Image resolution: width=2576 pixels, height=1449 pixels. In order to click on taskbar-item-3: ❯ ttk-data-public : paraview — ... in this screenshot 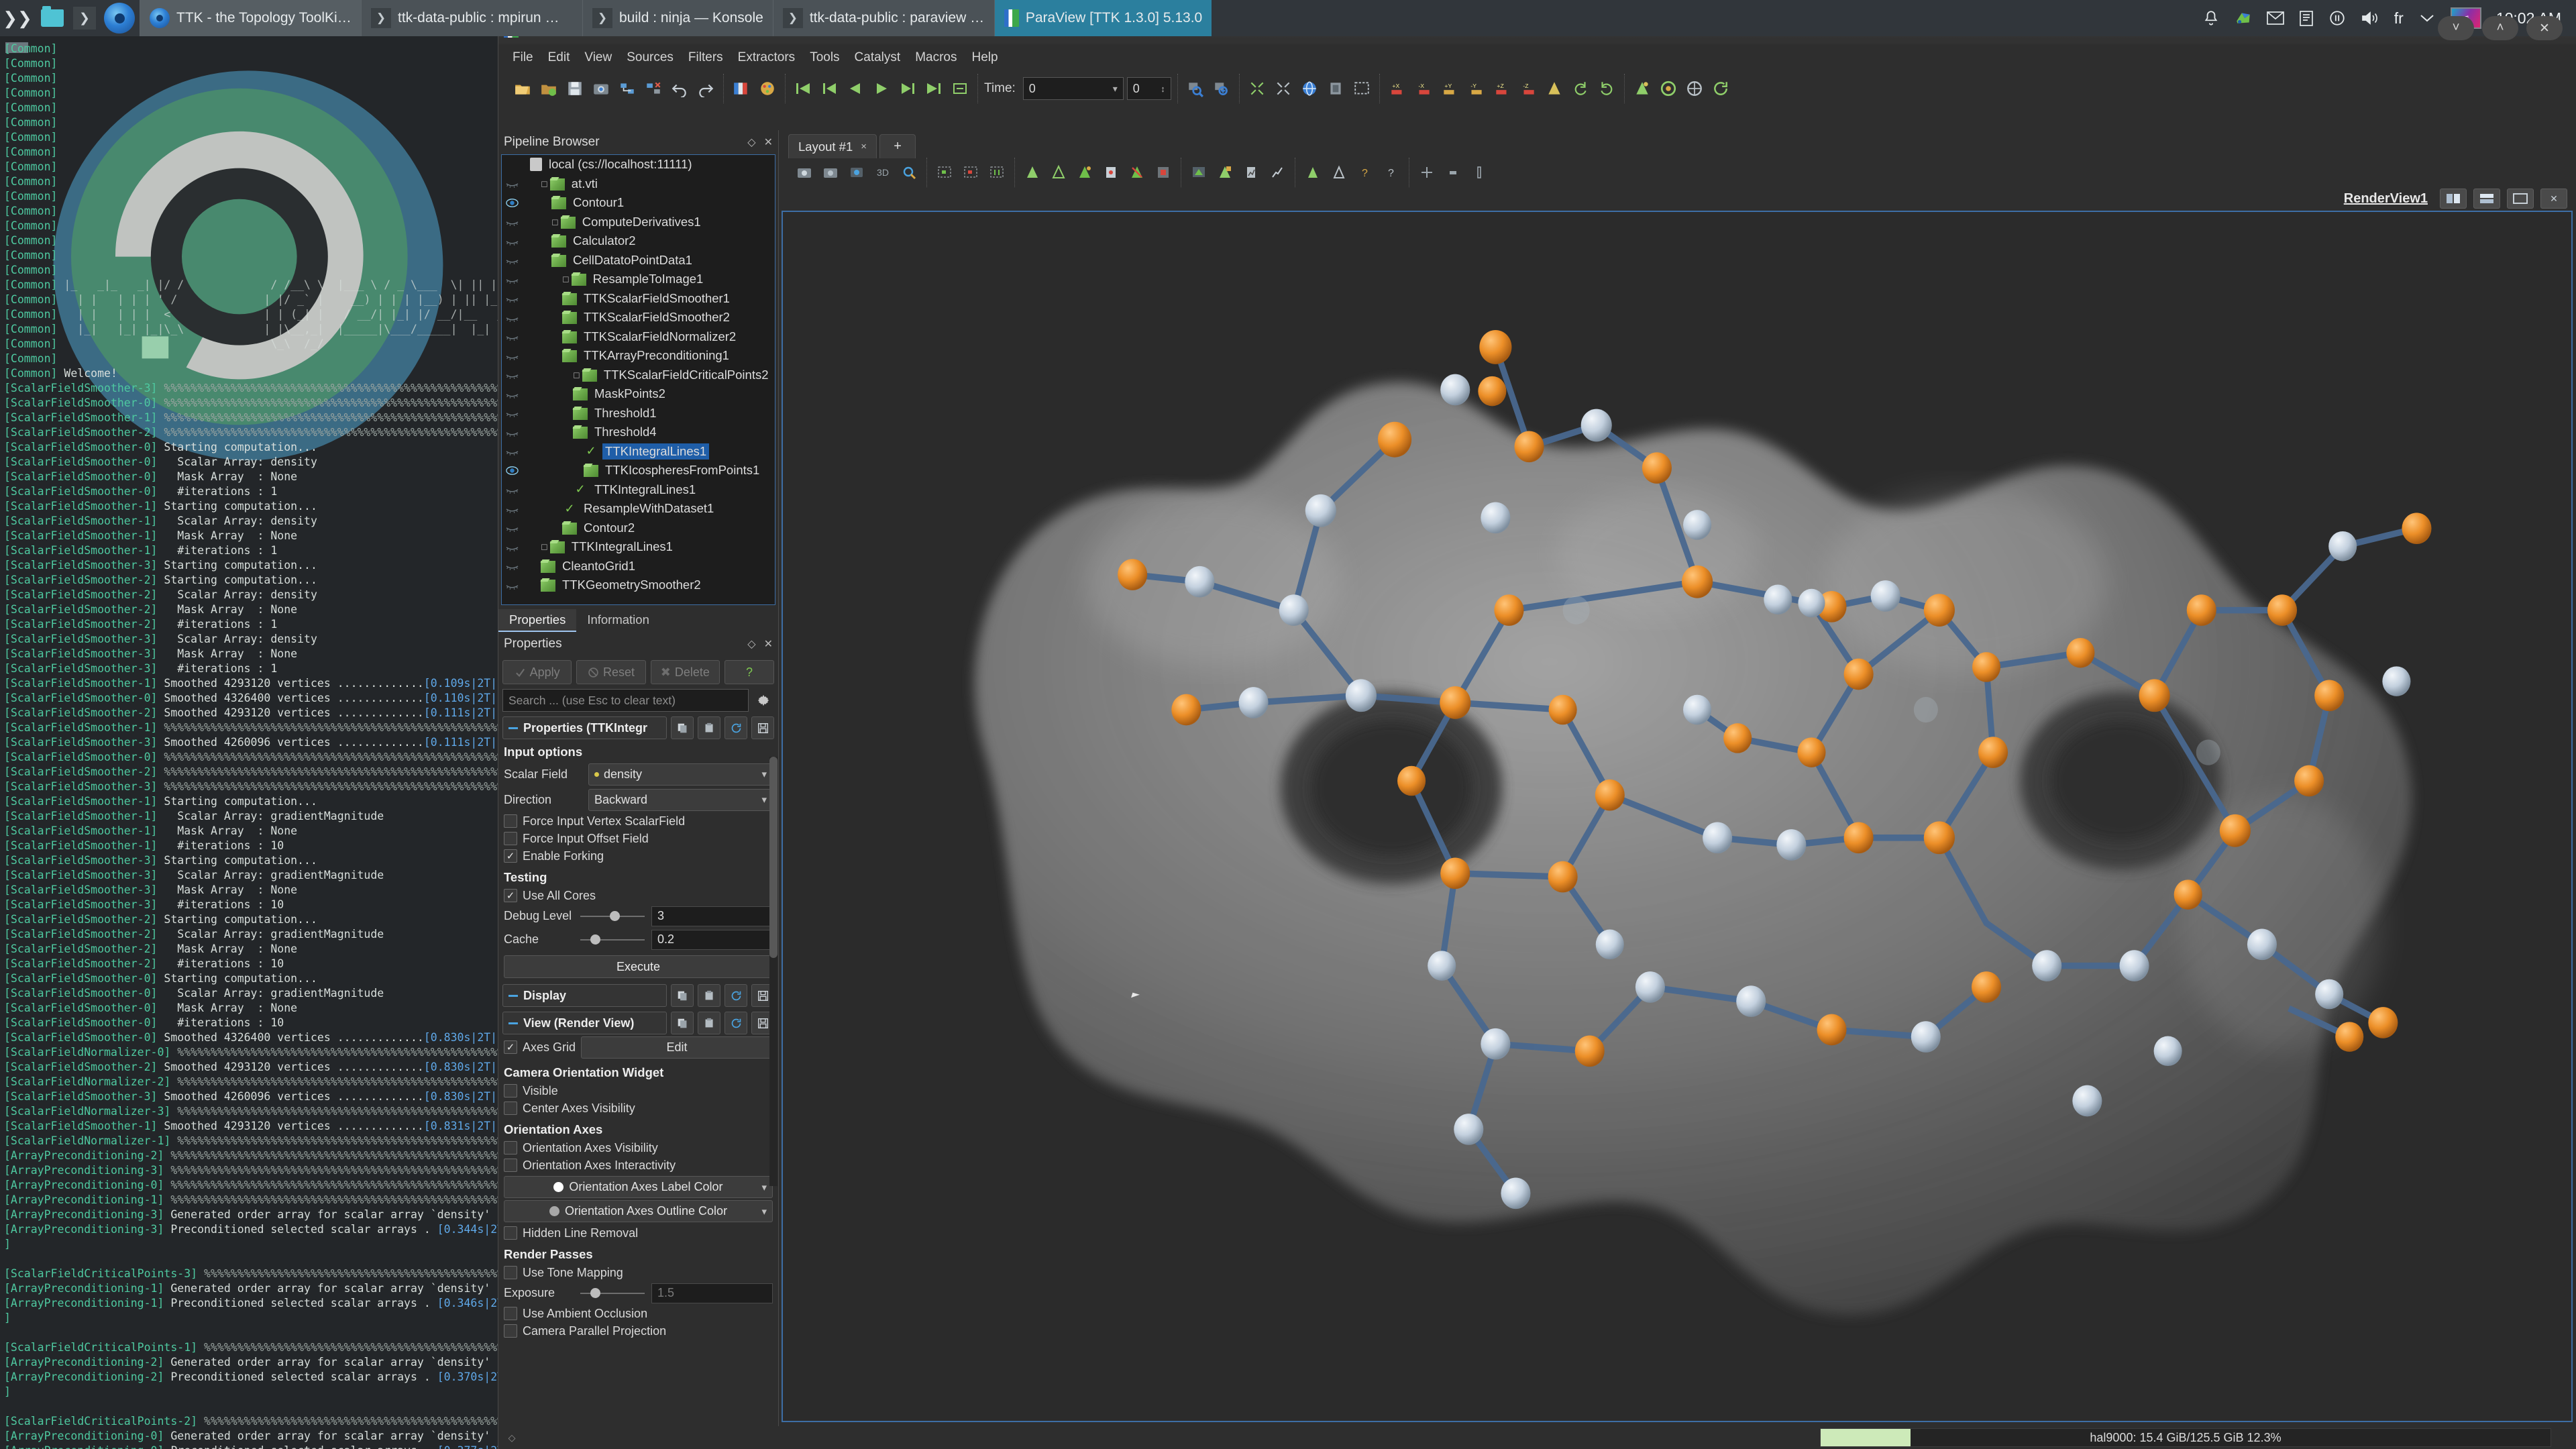, I will do `click(883, 18)`.